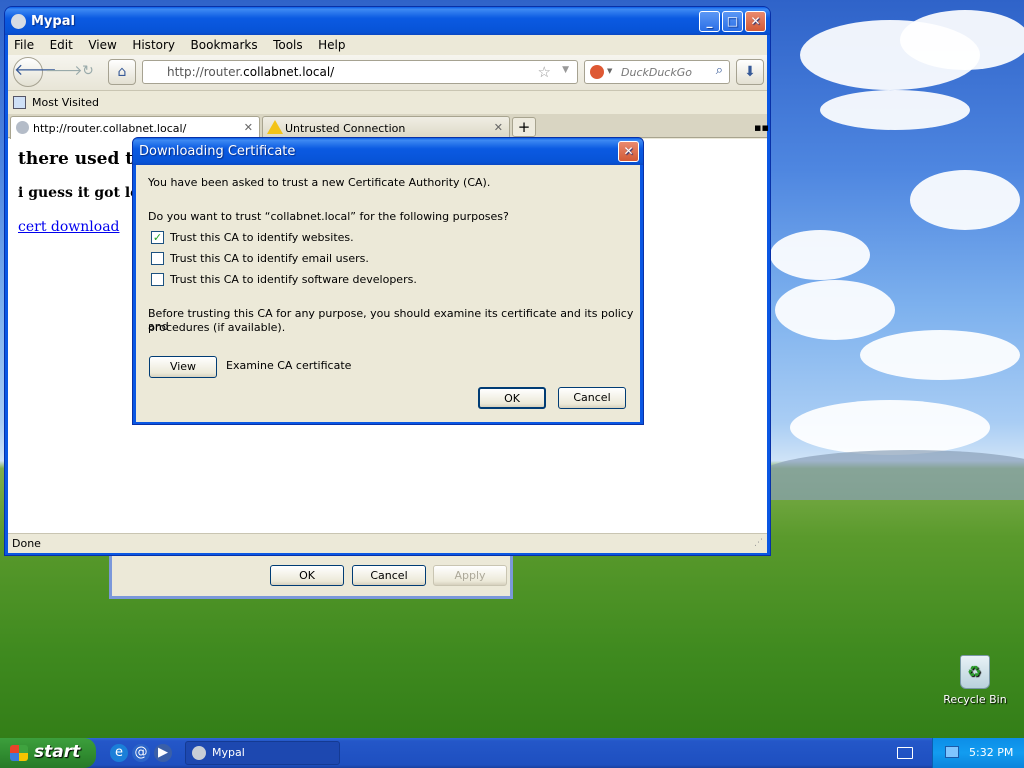  I want to click on recycle-bin-label: Recycle Bin, so click(975, 699).